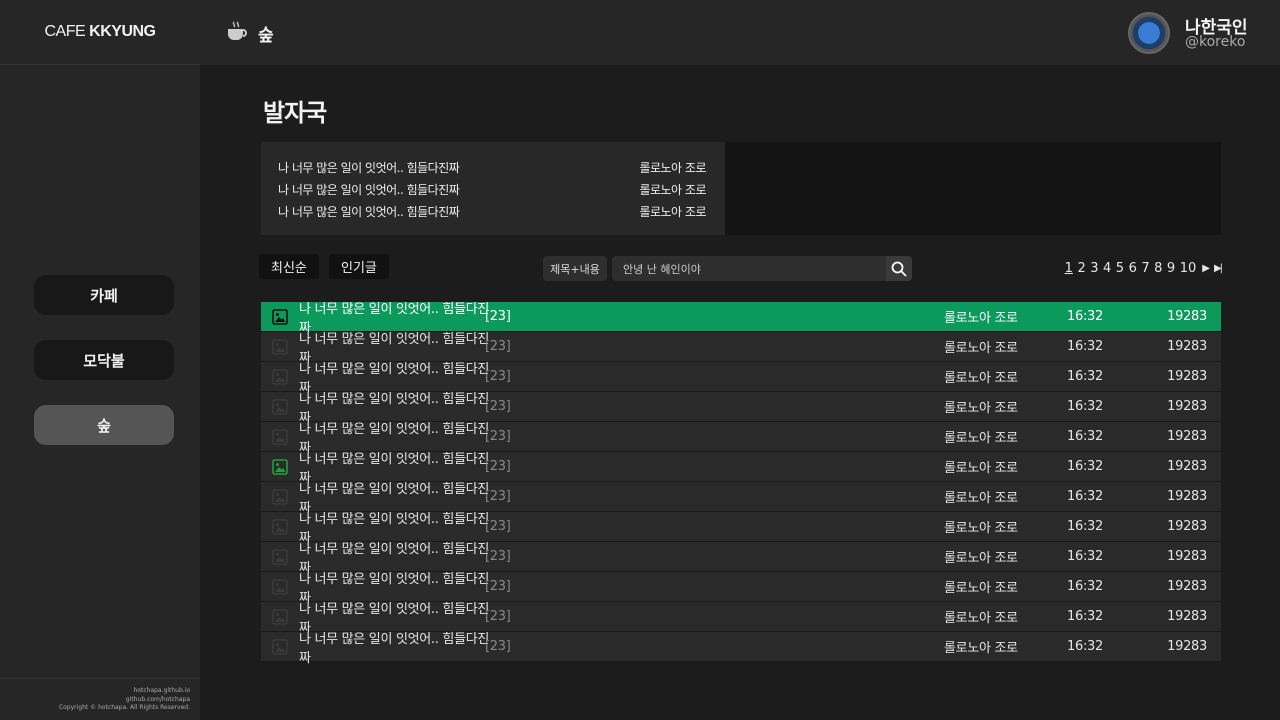  What do you see at coordinates (1133, 268) in the screenshot?
I see `page-number: 6` at bounding box center [1133, 268].